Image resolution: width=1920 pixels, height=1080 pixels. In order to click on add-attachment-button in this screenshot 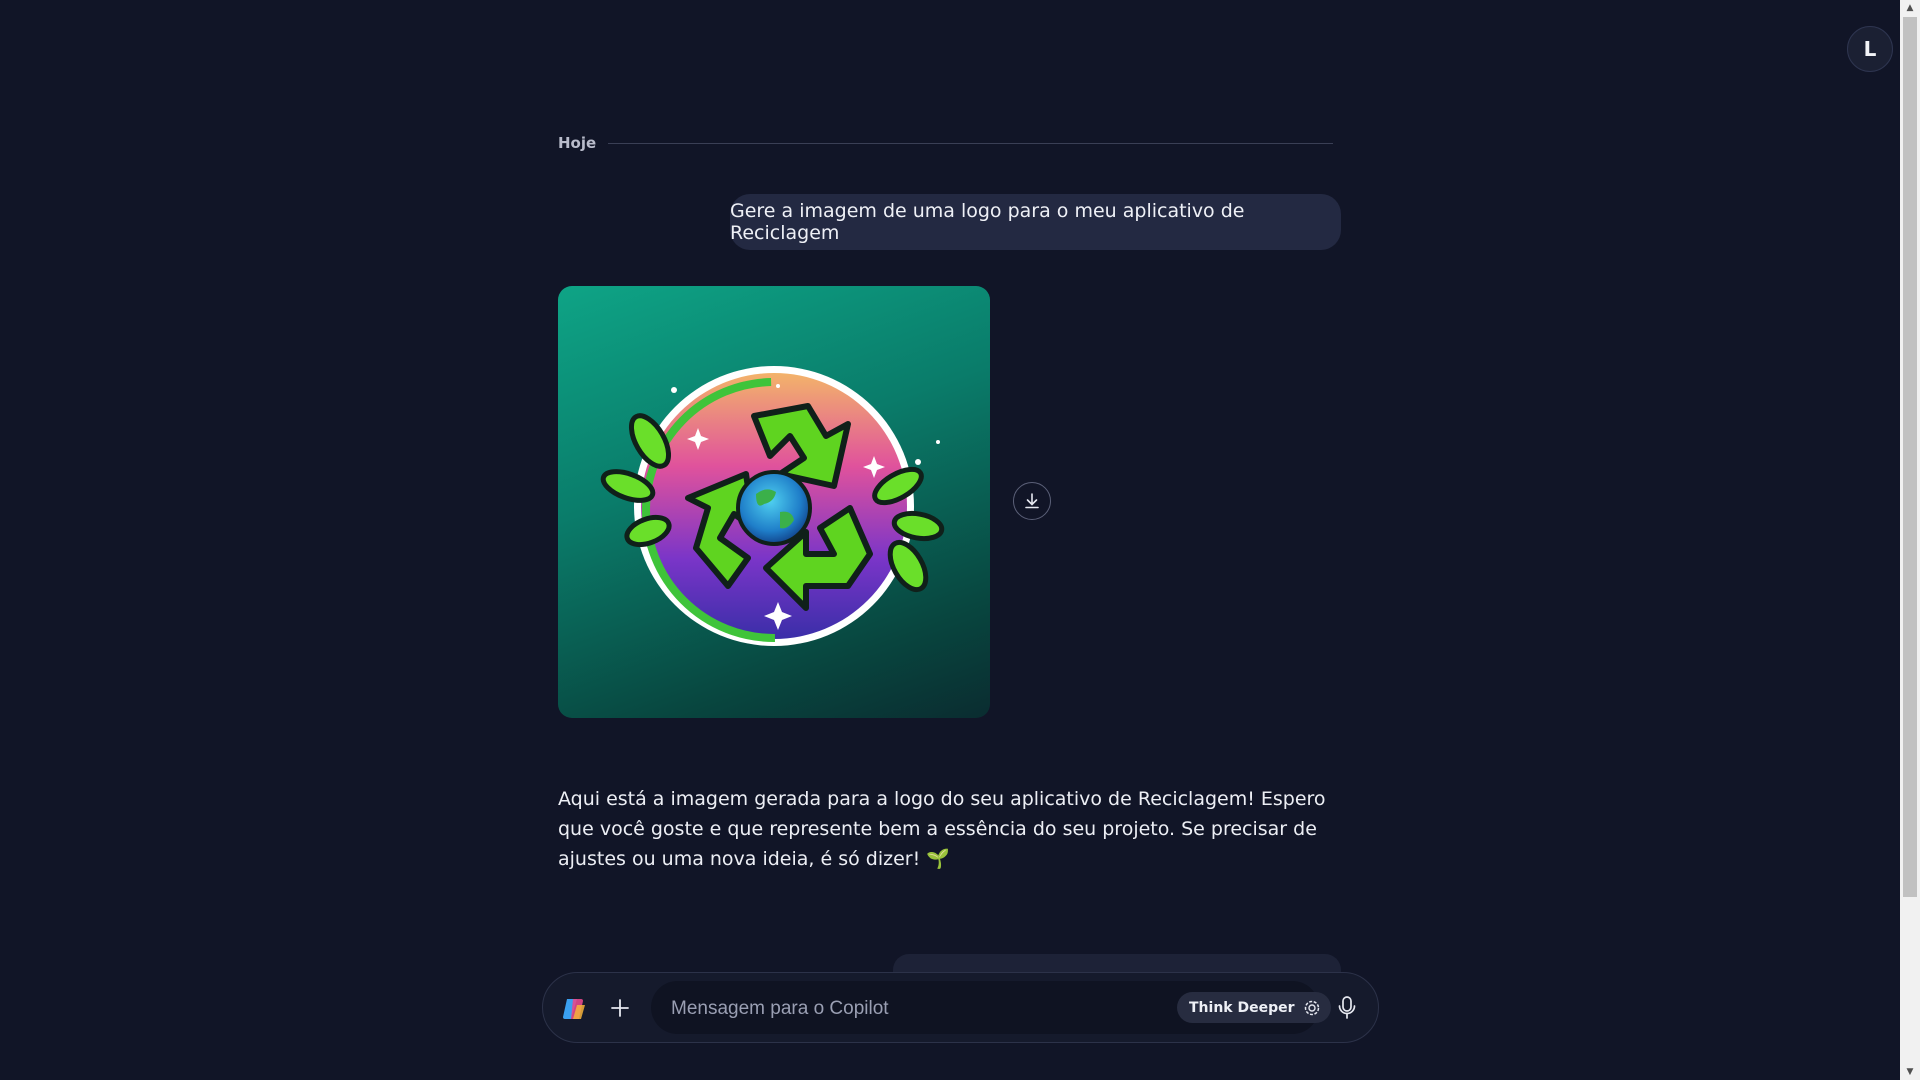, I will do `click(620, 1008)`.